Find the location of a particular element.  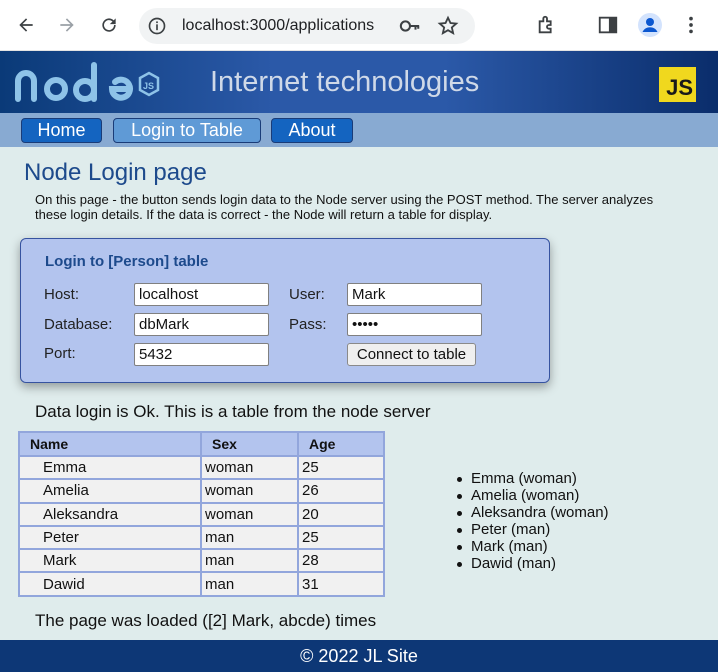

js-logo: JS is located at coordinates (677, 84).